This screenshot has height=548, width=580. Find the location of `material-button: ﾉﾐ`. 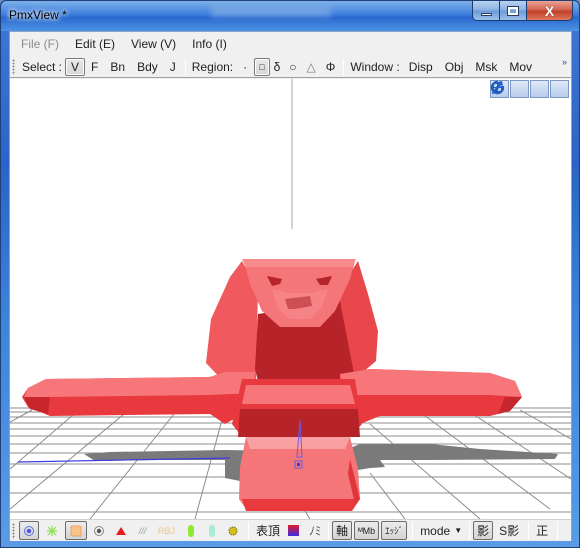

material-button: ﾉﾐ is located at coordinates (315, 530).